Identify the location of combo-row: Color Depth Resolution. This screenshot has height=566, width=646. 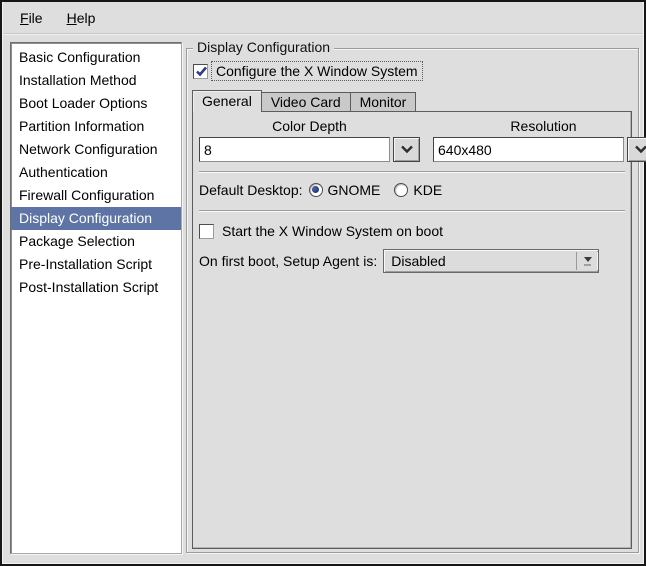
(422, 140).